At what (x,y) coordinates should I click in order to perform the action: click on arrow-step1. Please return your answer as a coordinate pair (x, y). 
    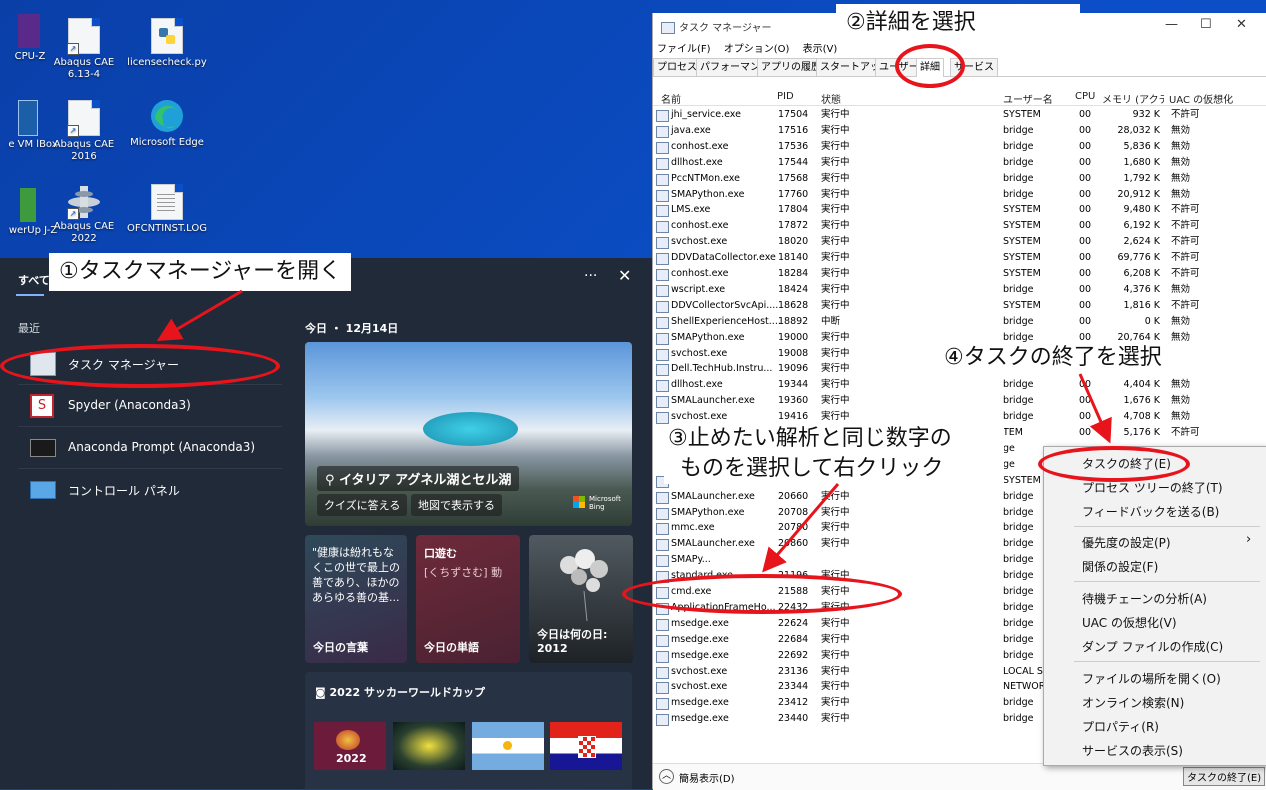
    Looking at the image, I should click on (199, 315).